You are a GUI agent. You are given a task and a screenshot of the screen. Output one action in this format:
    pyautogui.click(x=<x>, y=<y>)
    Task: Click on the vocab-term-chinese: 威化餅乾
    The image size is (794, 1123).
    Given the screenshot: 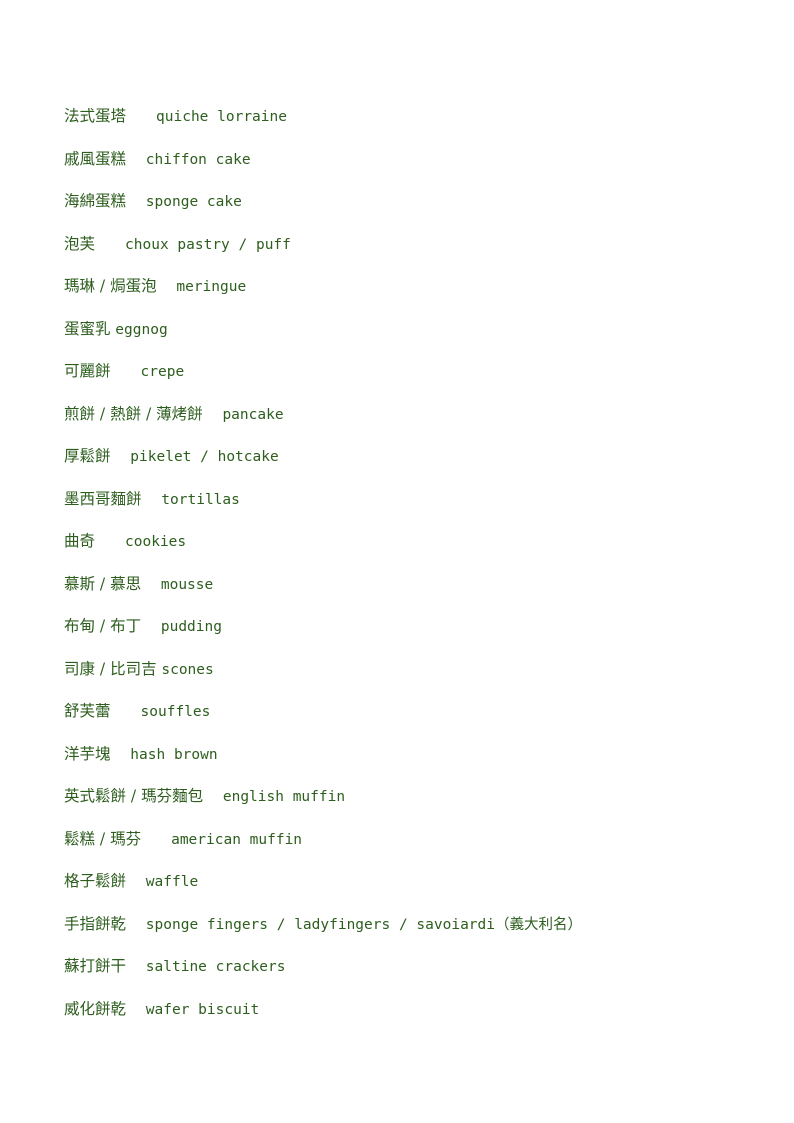 What is the action you would take?
    pyautogui.click(x=95, y=1008)
    